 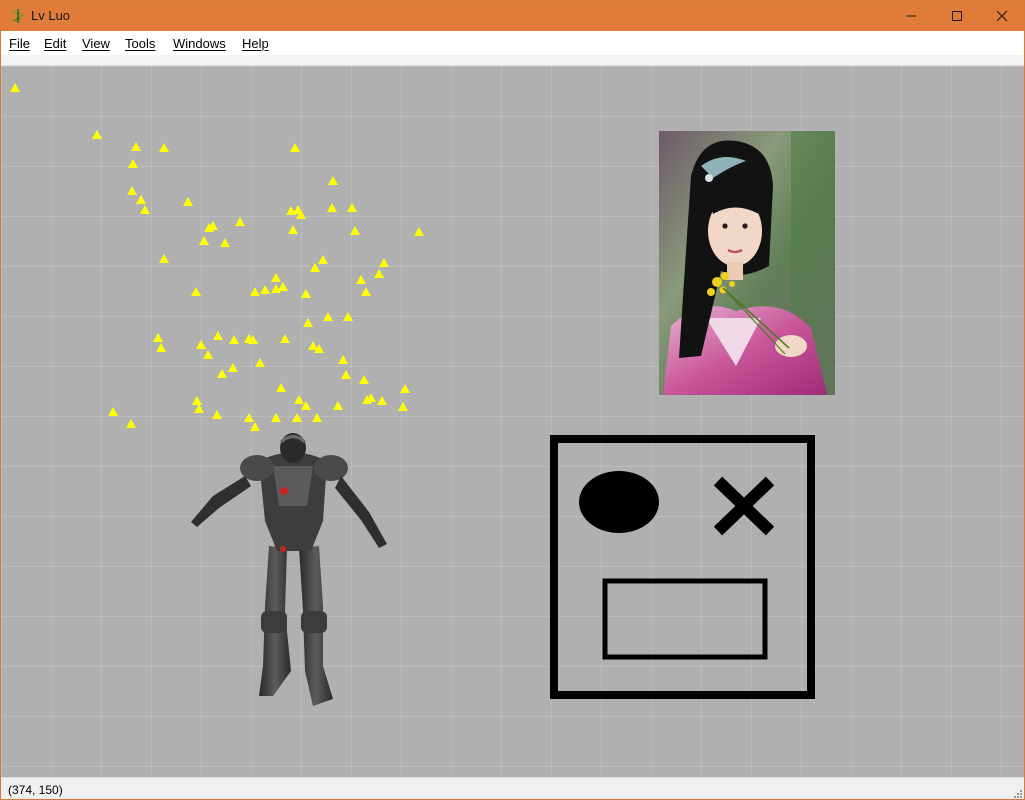 What do you see at coordinates (18, 16) in the screenshot?
I see `bamboo-icon` at bounding box center [18, 16].